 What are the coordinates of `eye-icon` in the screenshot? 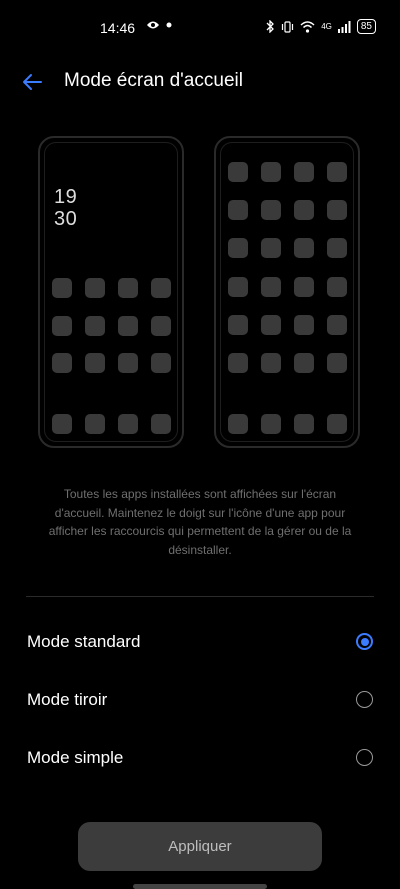 It's located at (153, 25).